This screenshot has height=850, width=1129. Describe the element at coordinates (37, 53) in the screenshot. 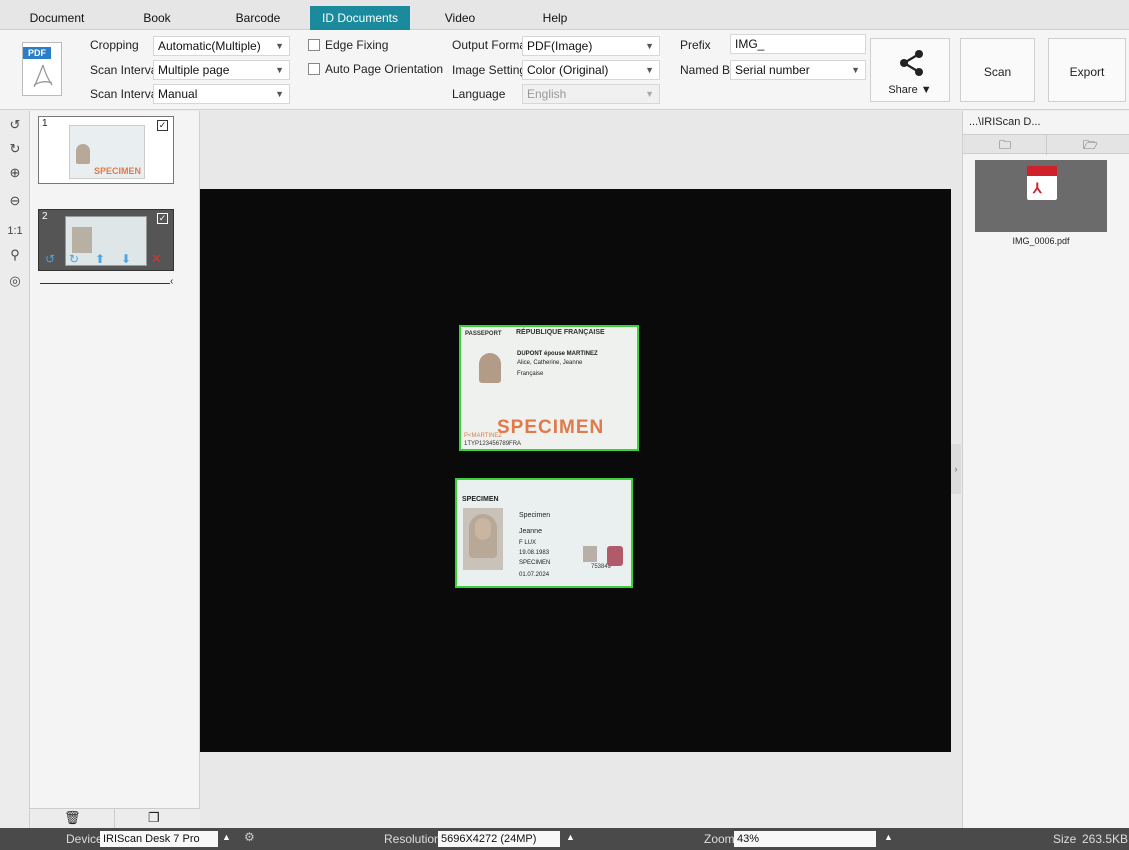

I see `pdf-badge: PDF` at that location.